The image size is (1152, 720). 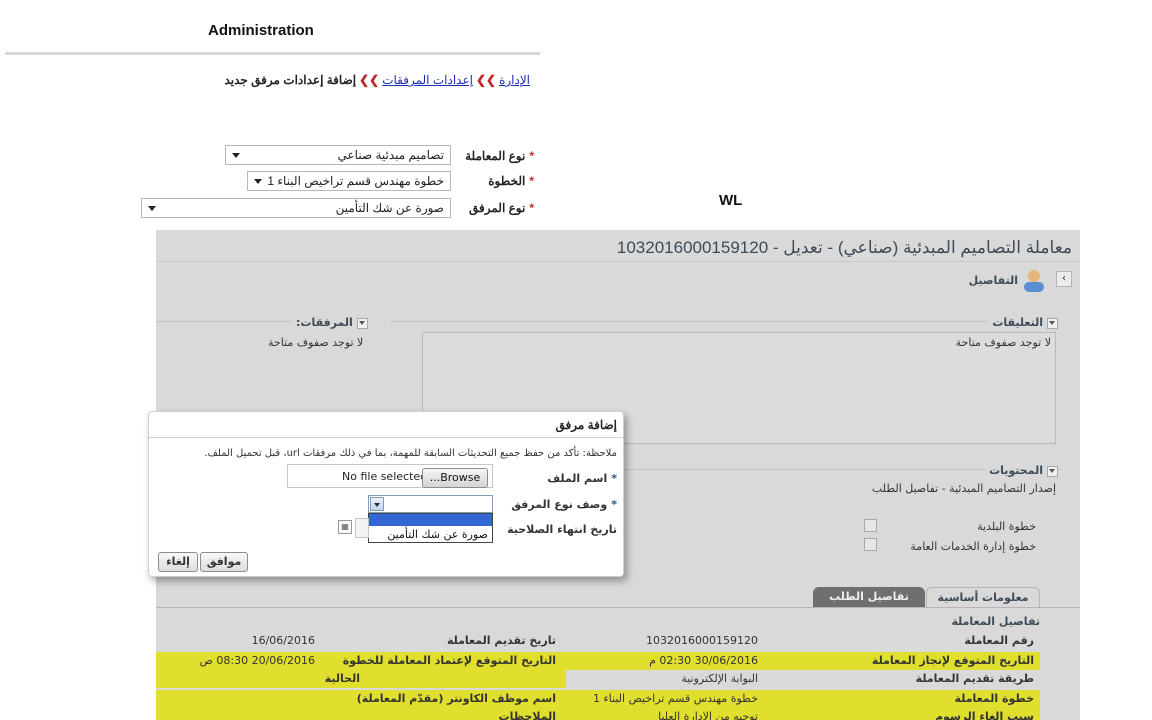 I want to click on contents-subtitle: إصدار التصاميم المبدئية - تفاصيل الطلب, so click(x=963, y=488).